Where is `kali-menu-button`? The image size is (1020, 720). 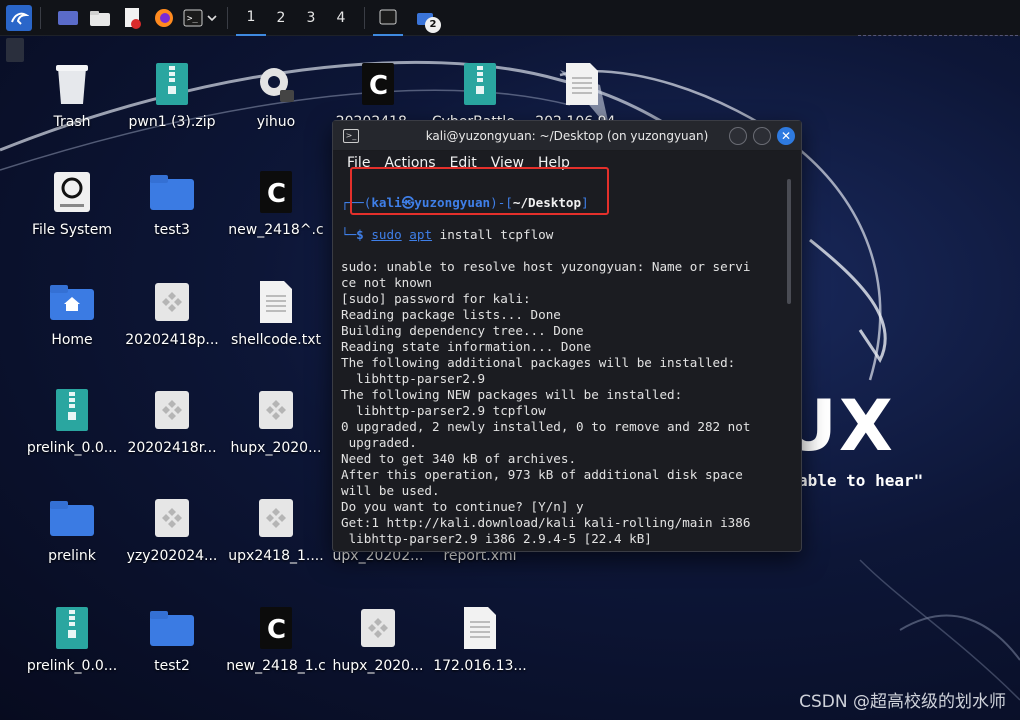 kali-menu-button is located at coordinates (19, 17).